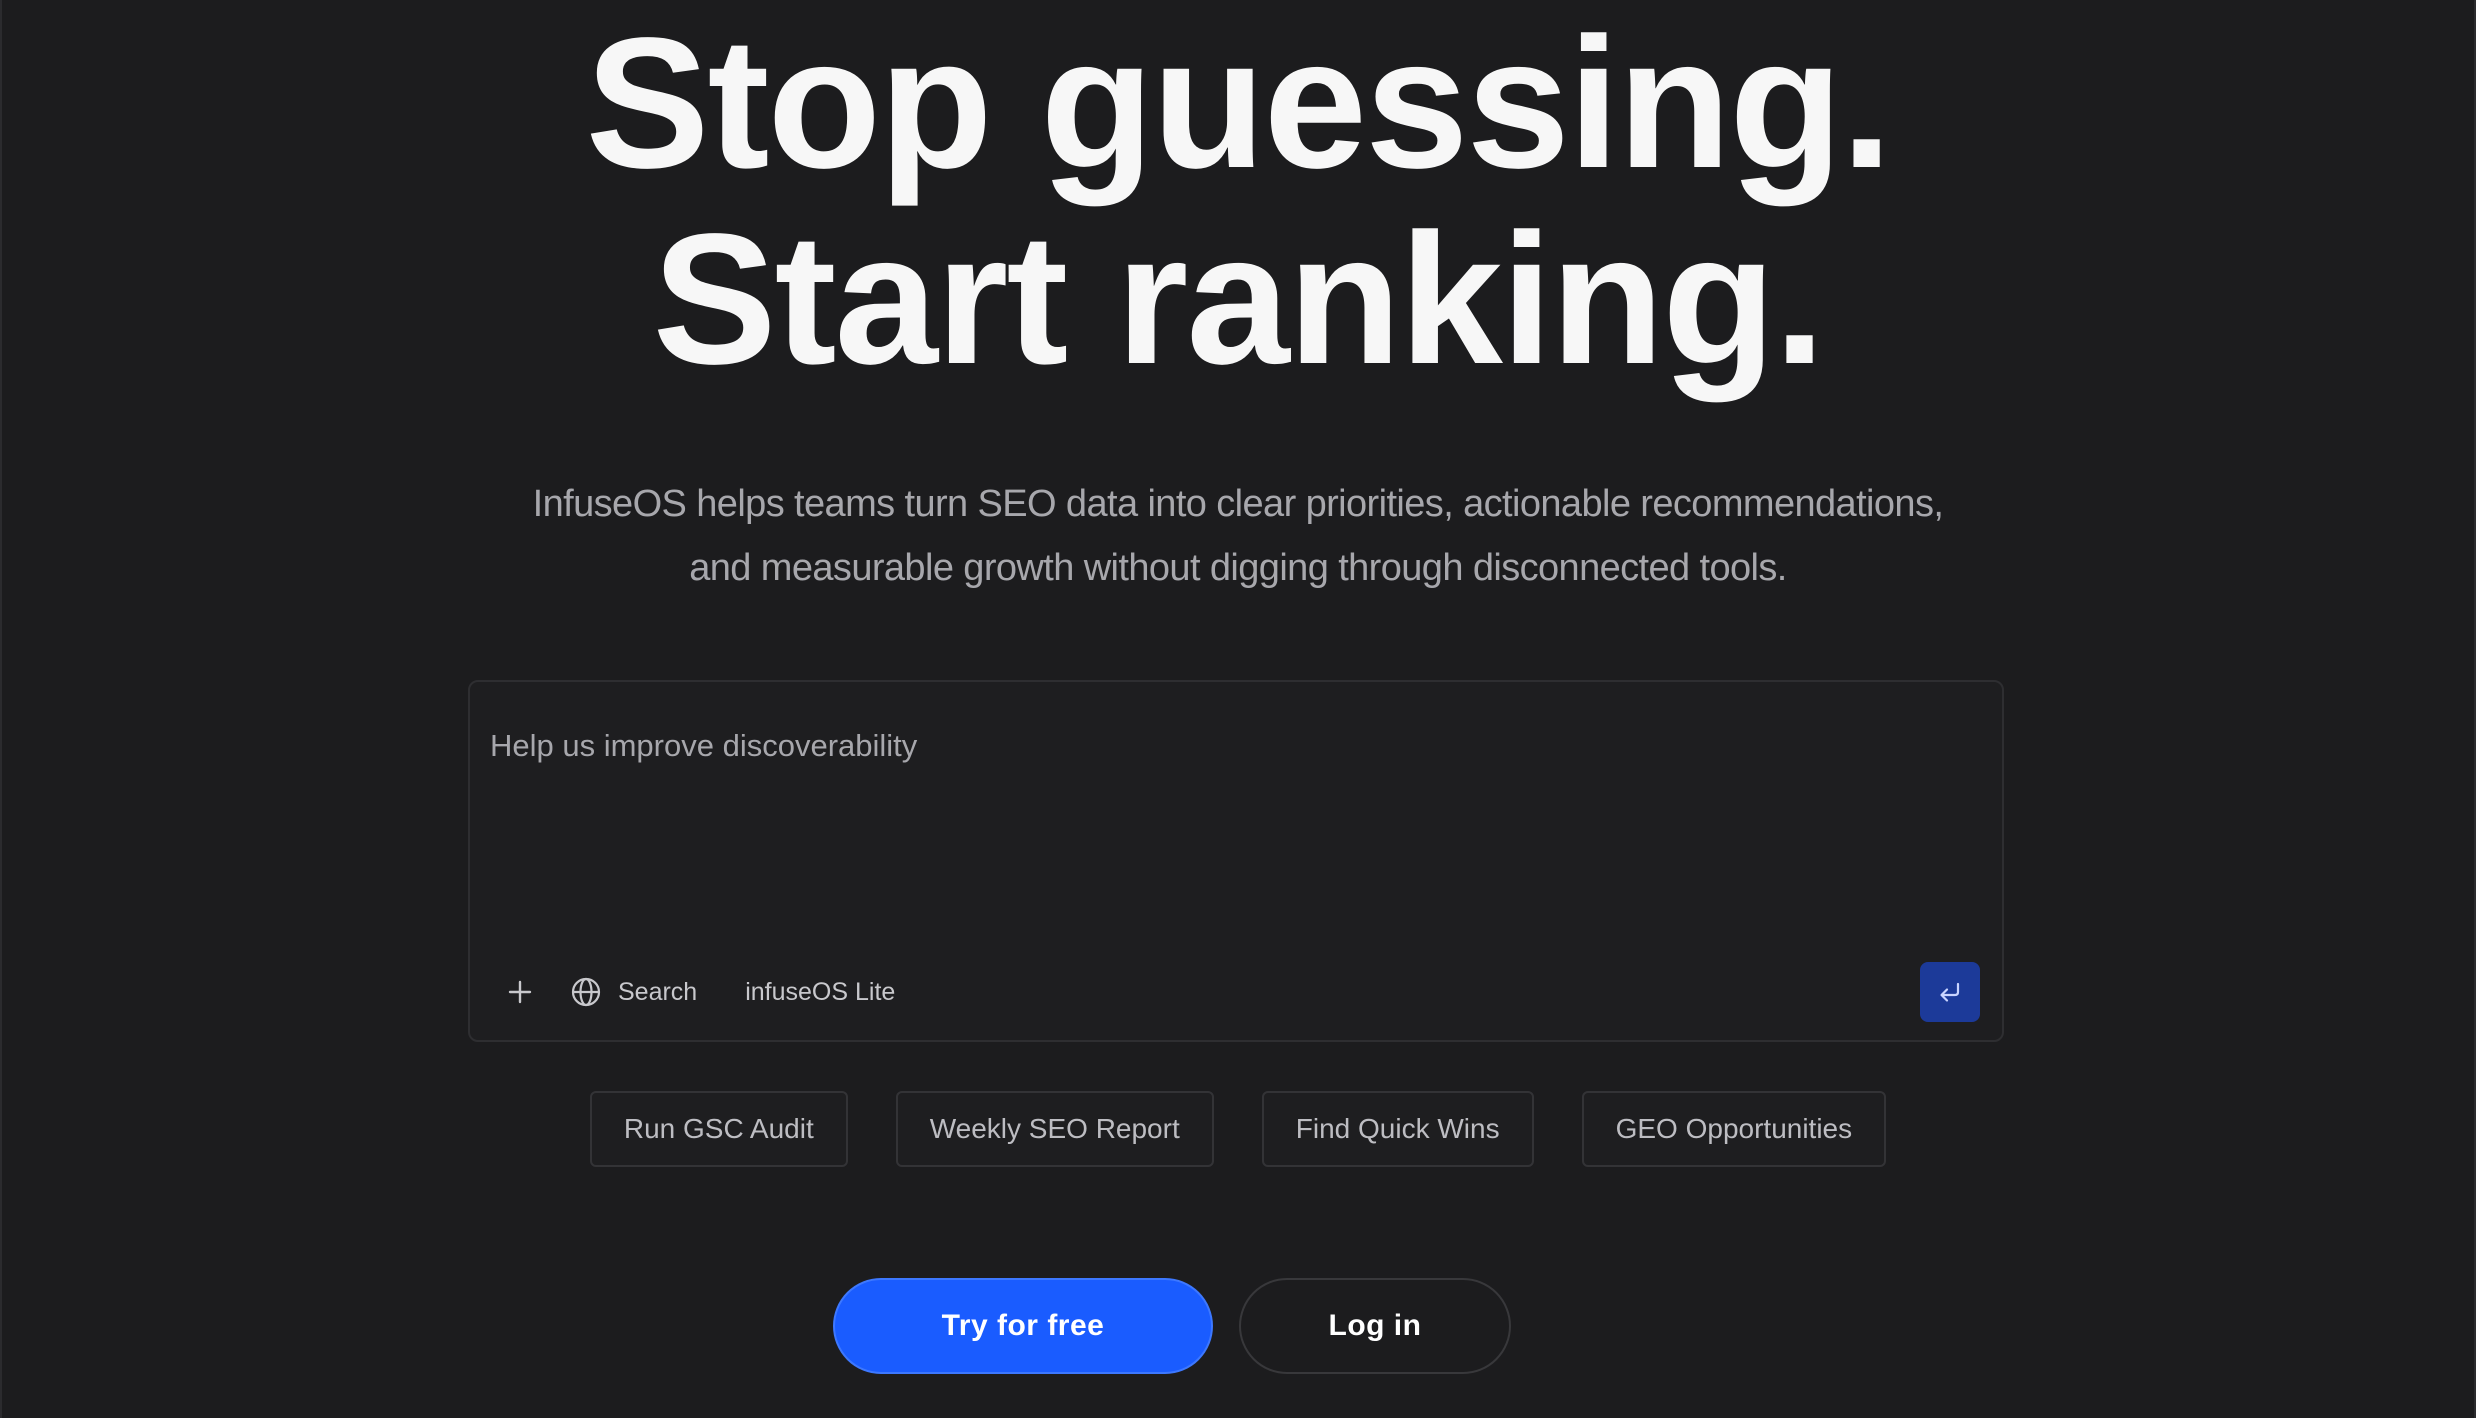  I want to click on plus-icon, so click(520, 992).